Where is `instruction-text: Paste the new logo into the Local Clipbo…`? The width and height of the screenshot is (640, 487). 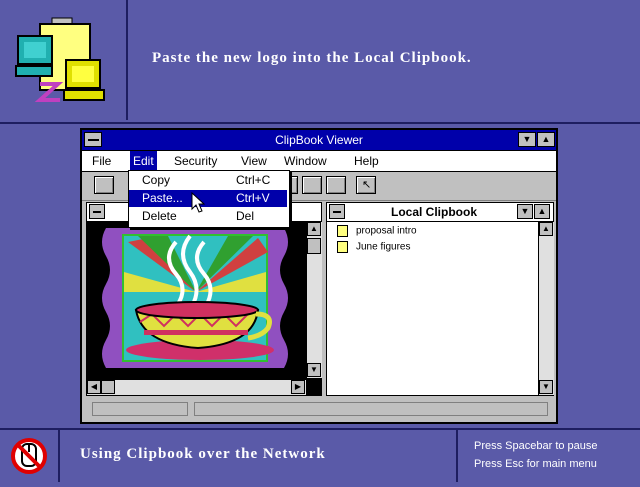
instruction-text: Paste the new logo into the Local Clipbo… is located at coordinates (312, 58).